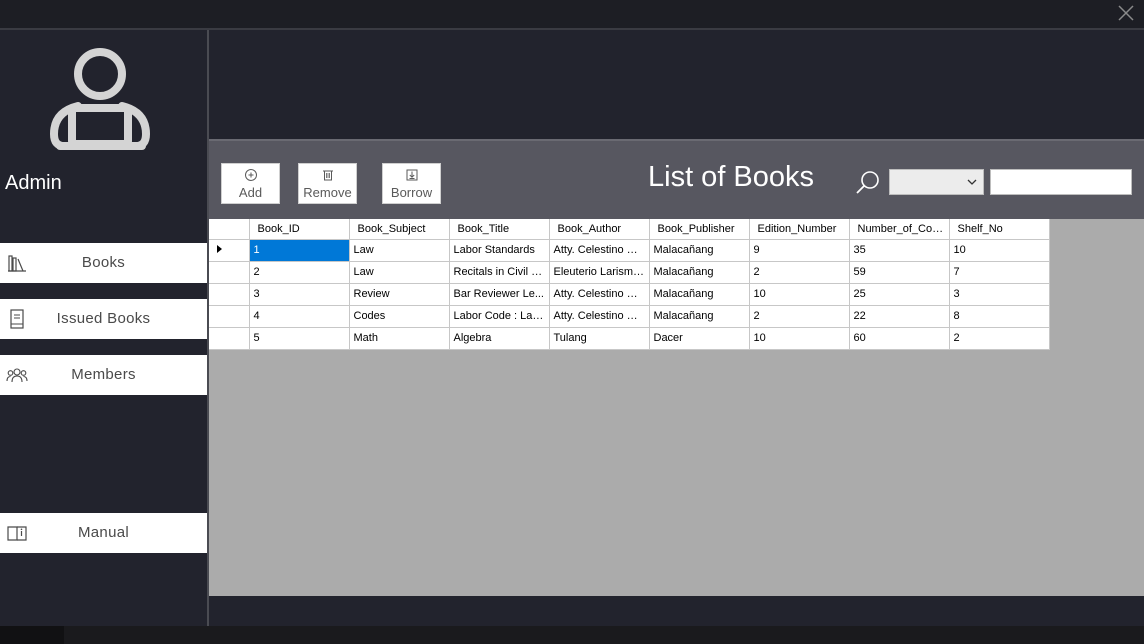  I want to click on column-header-book-id: Book_ID, so click(299, 229).